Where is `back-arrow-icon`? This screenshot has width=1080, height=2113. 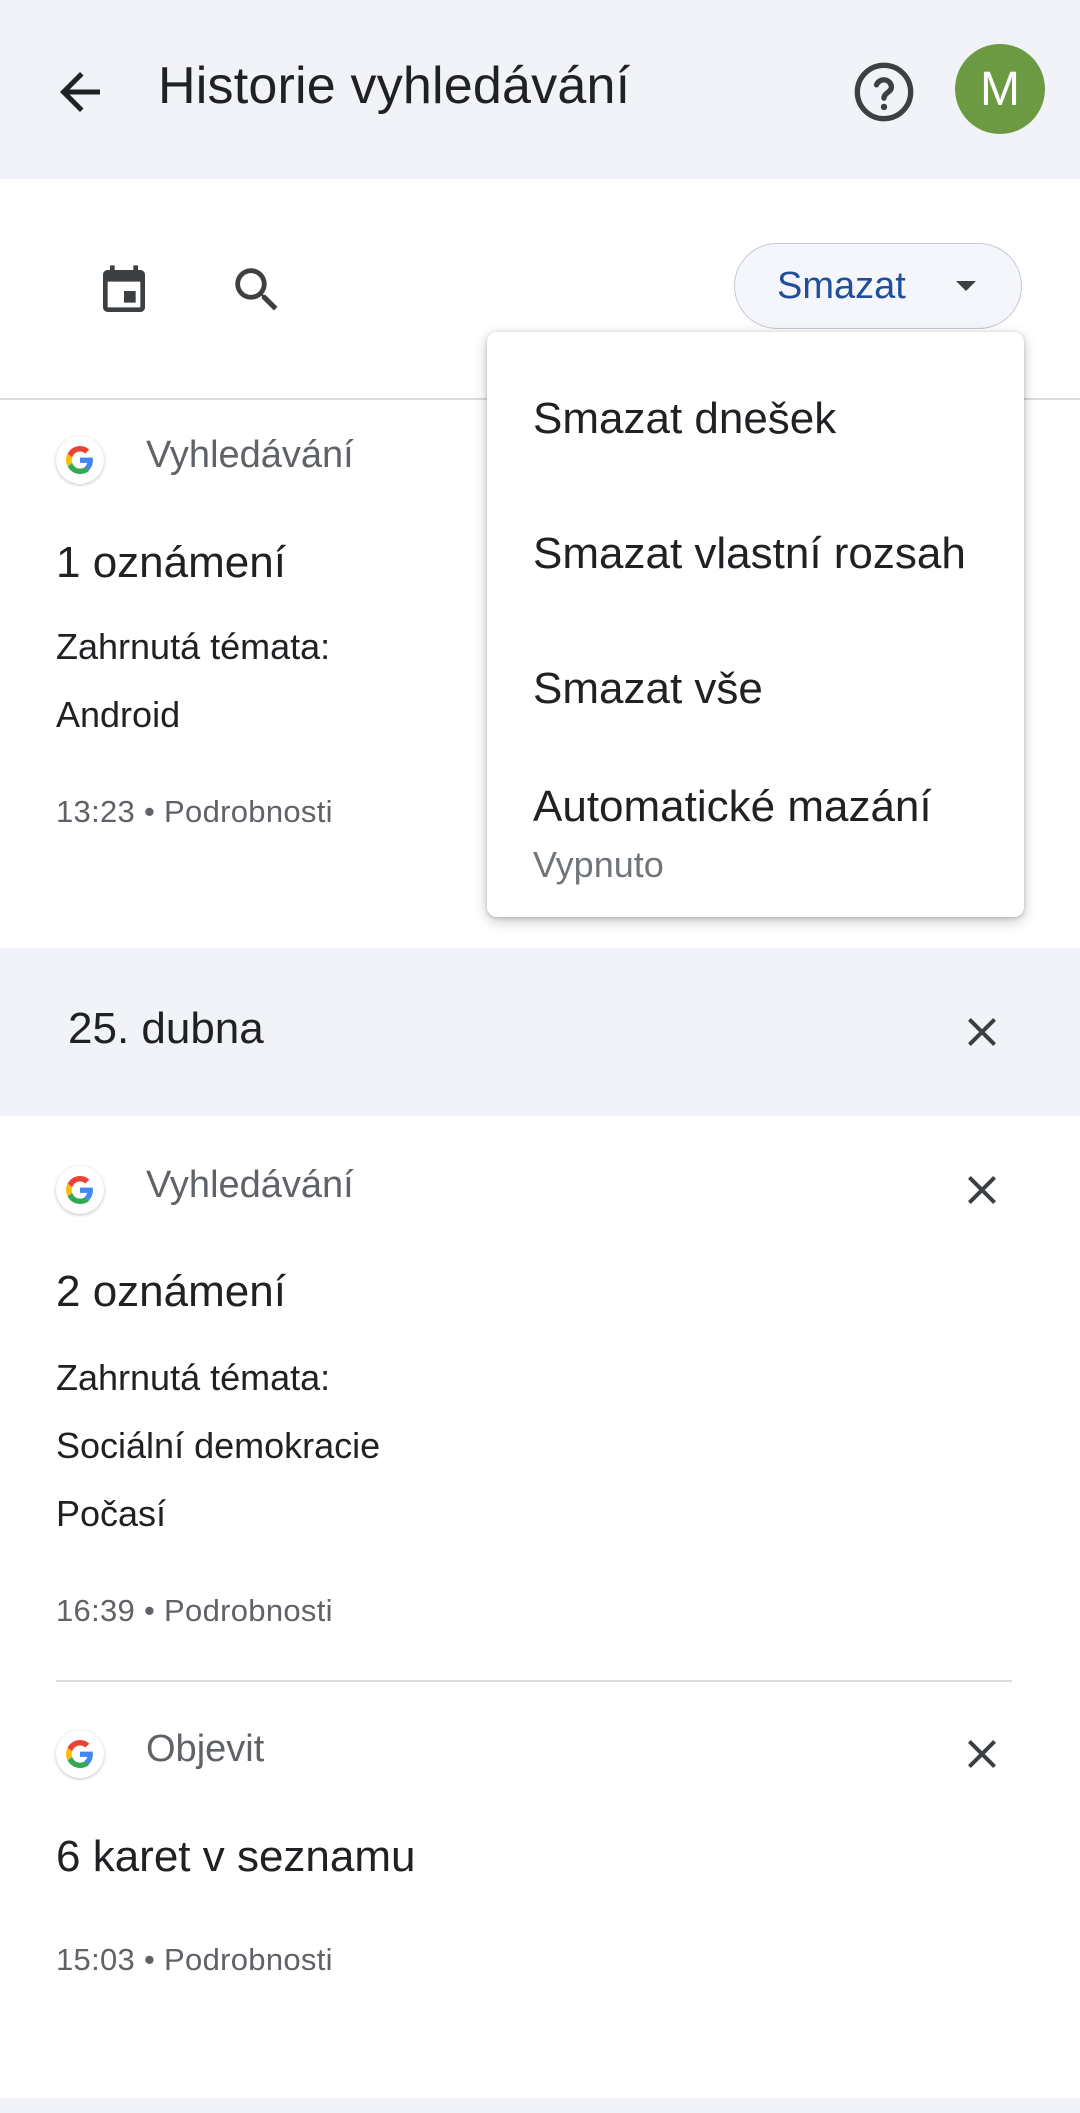
back-arrow-icon is located at coordinates (80, 92).